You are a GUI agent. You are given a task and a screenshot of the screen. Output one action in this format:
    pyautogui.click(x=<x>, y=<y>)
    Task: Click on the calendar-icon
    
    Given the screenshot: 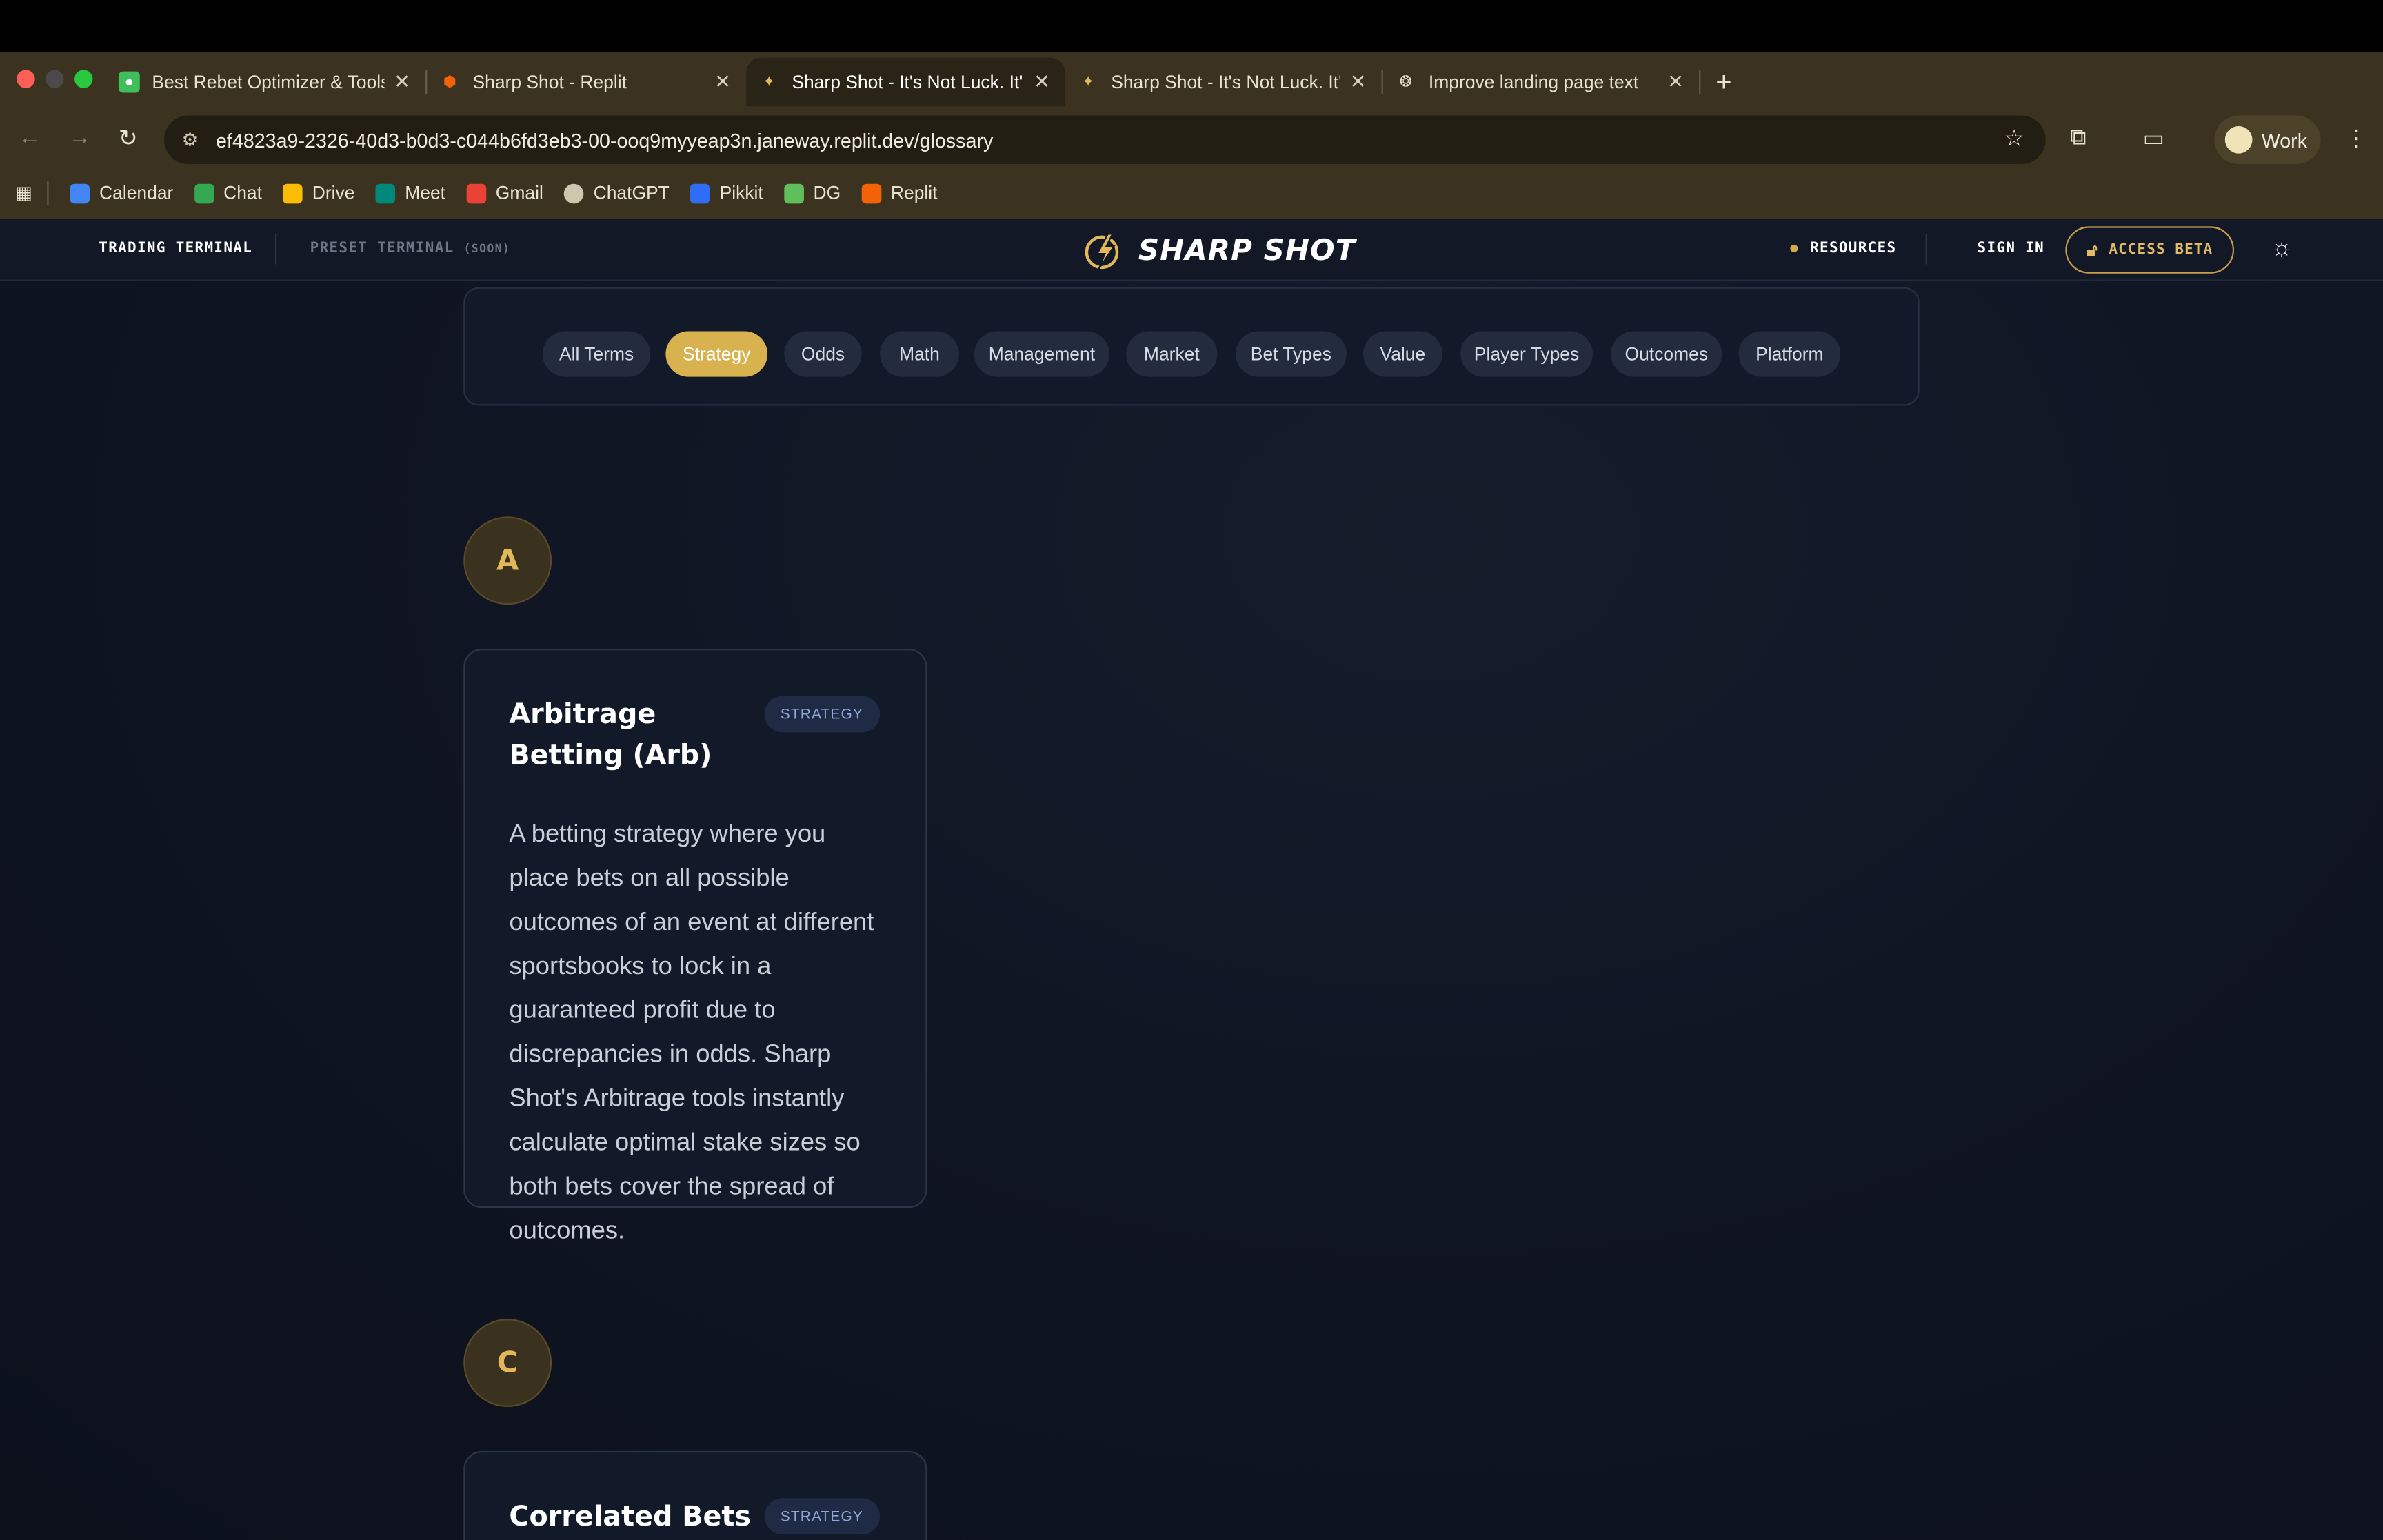 What is the action you would take?
    pyautogui.click(x=80, y=193)
    